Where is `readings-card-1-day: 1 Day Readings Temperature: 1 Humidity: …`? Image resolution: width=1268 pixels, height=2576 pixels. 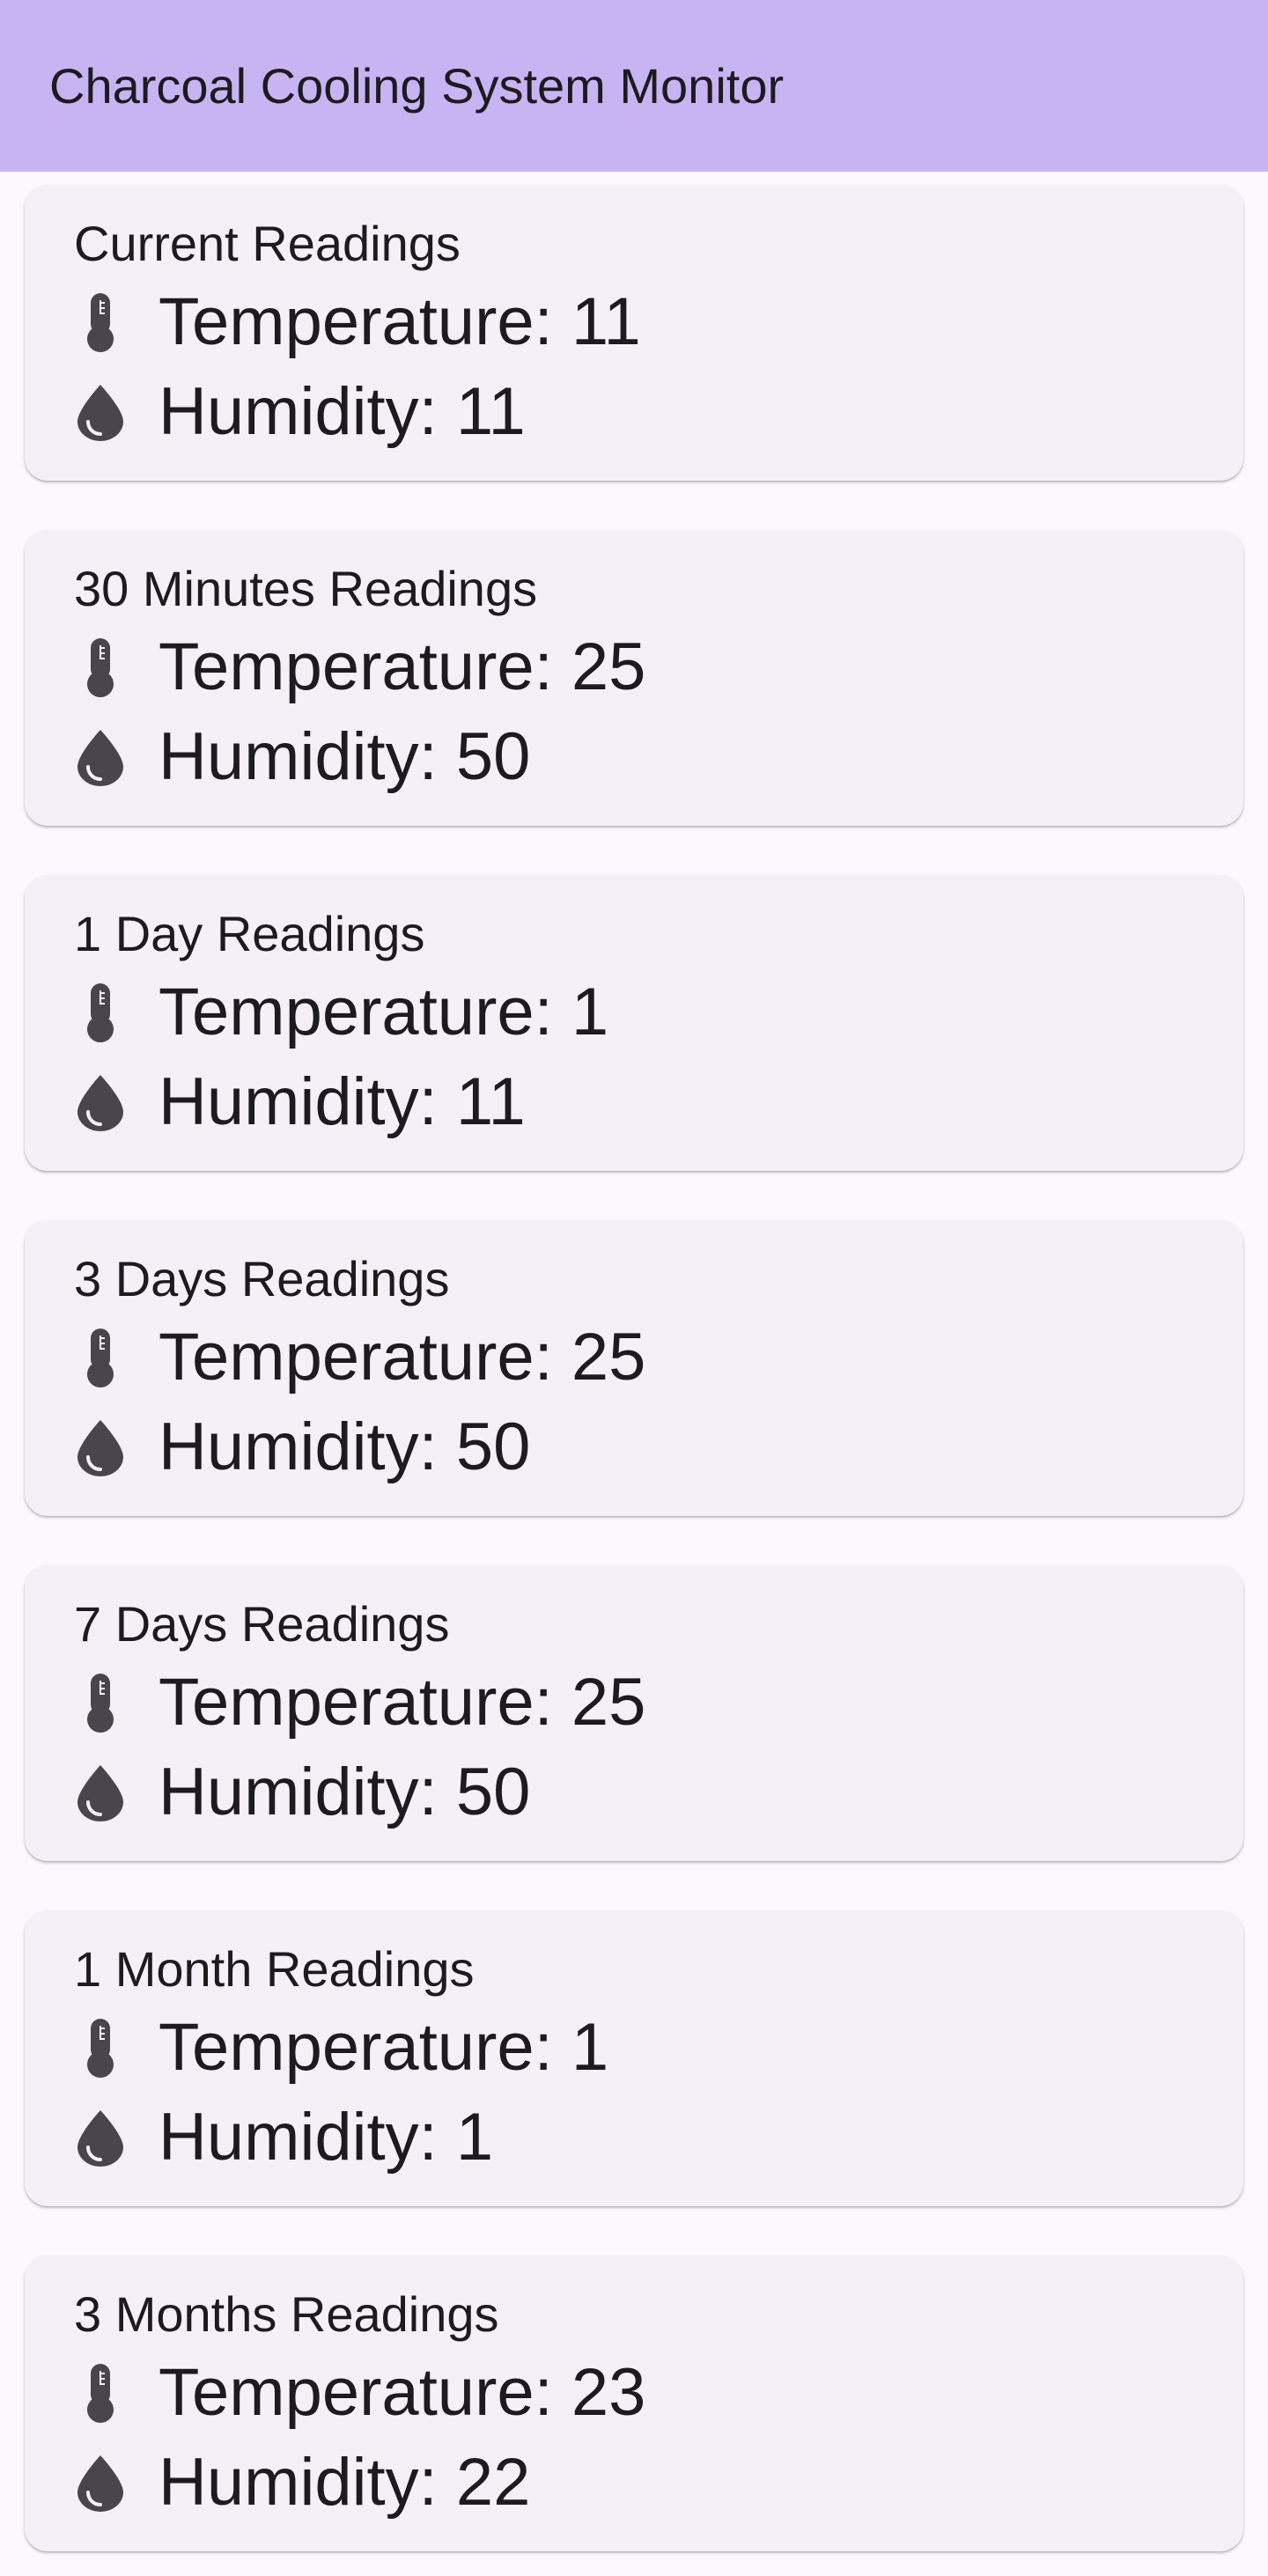
readings-card-1-day: 1 Day Readings Temperature: 1 Humidity: … is located at coordinates (634, 1023).